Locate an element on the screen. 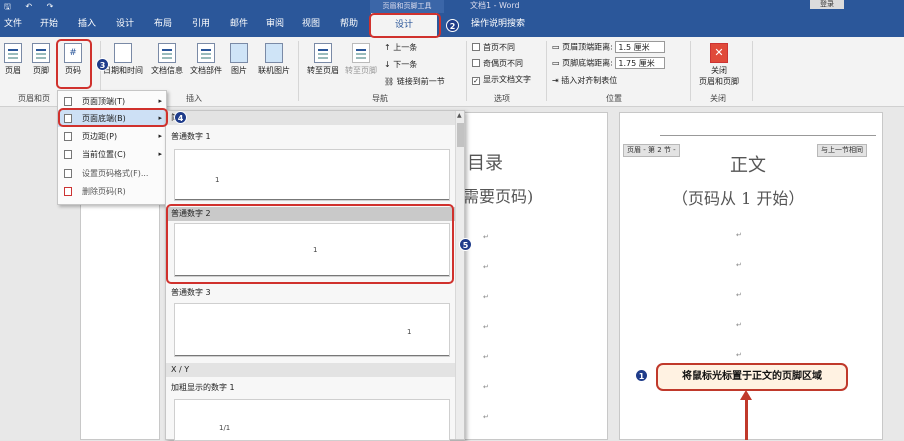  tab-home: 开始 is located at coordinates (49, 25).